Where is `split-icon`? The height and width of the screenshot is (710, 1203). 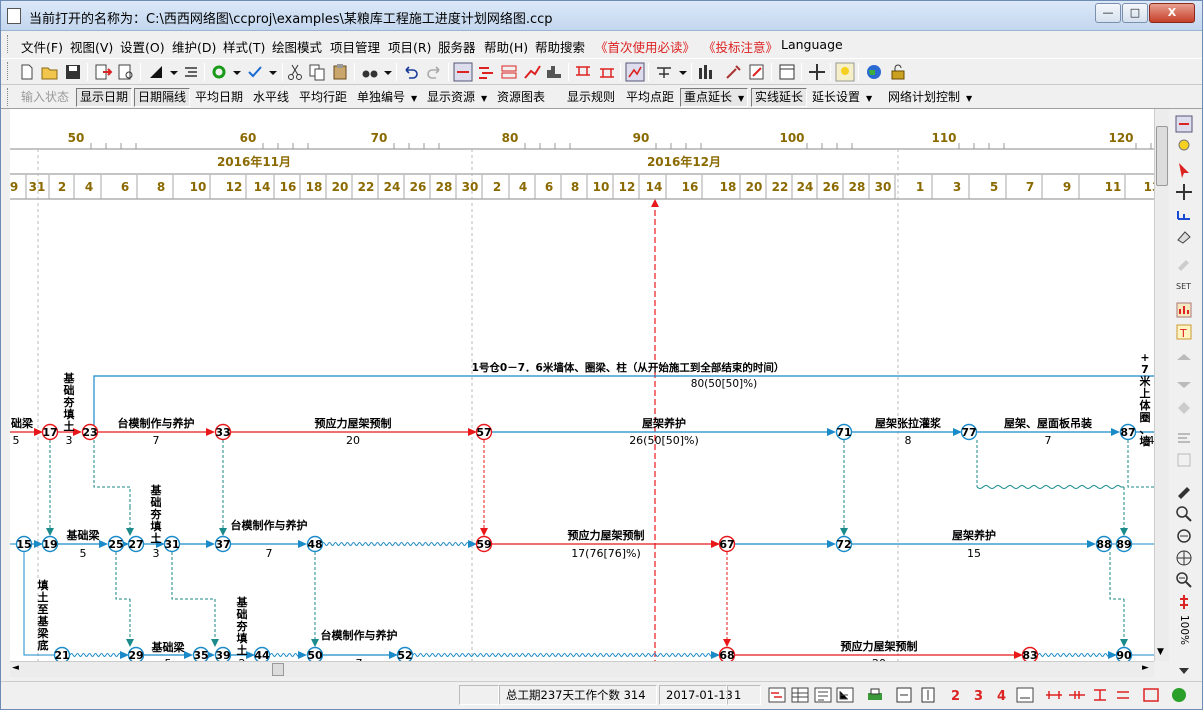 split-icon is located at coordinates (664, 72).